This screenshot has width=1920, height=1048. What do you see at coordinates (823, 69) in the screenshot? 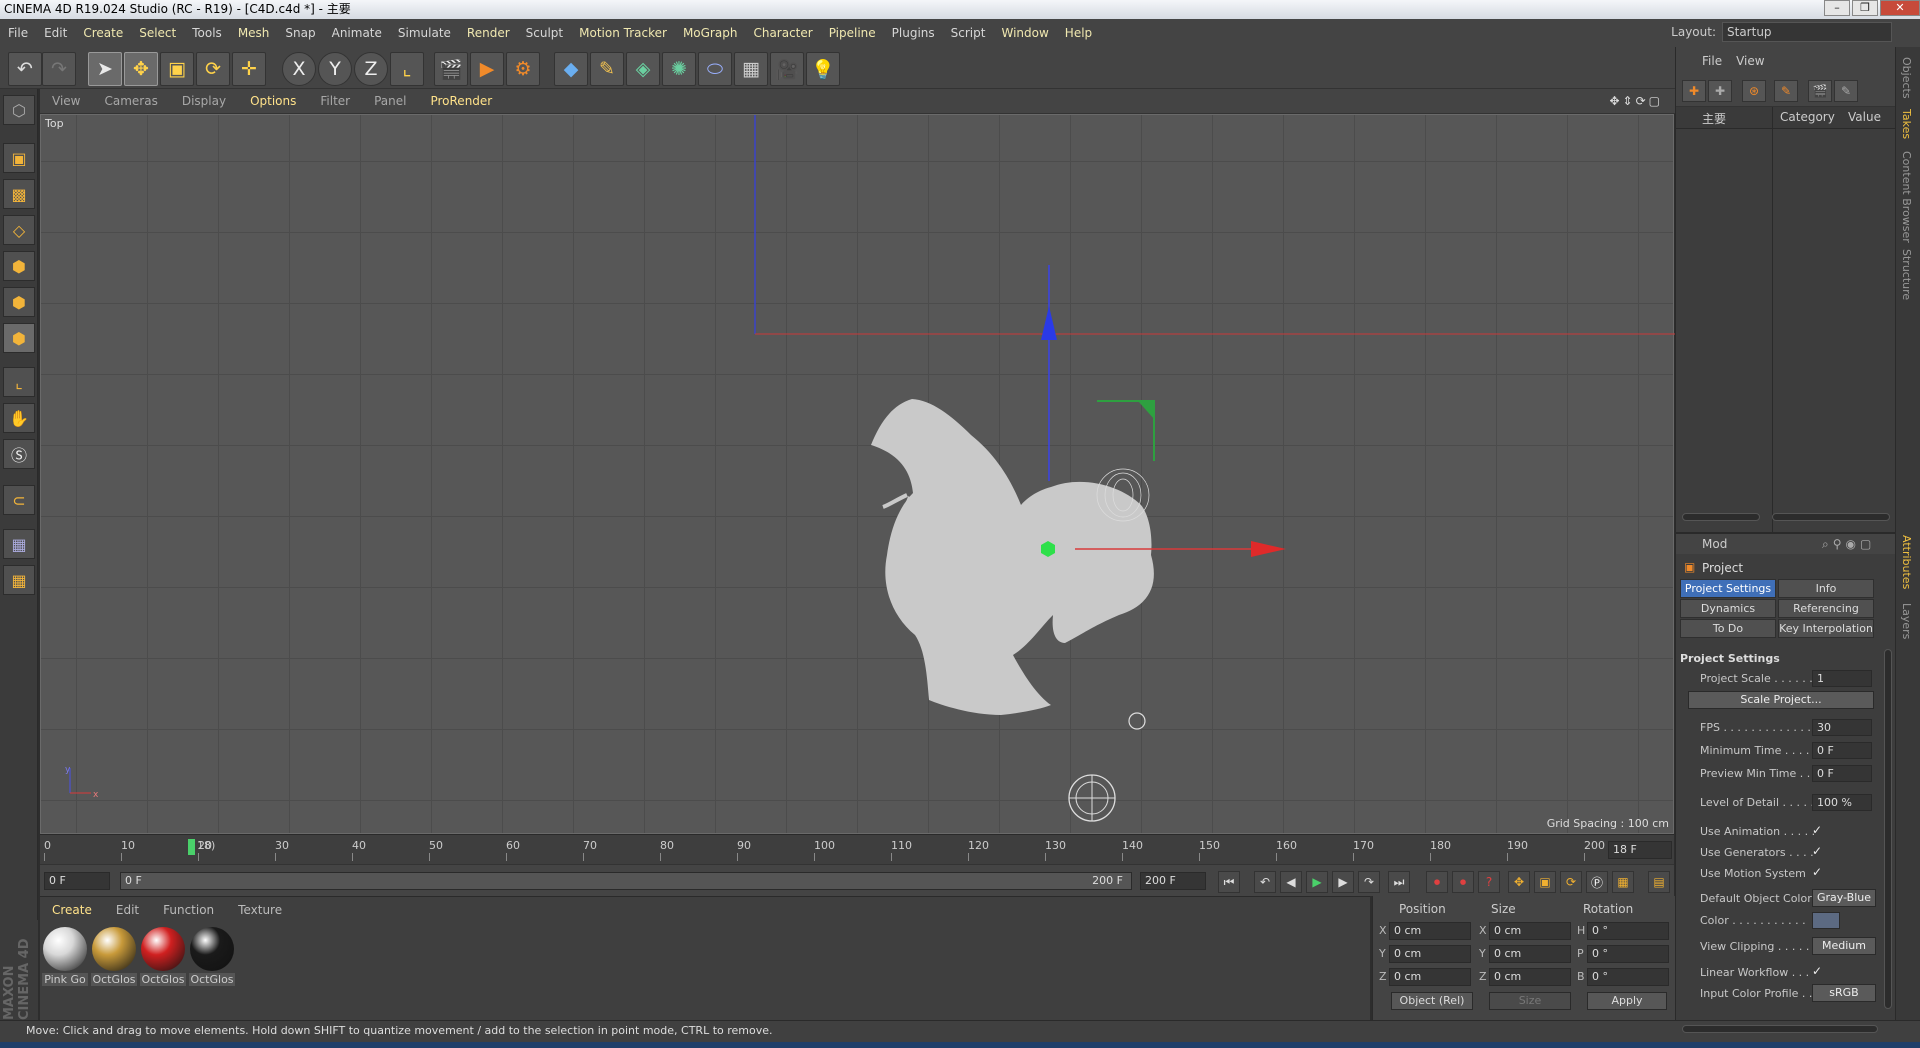
I see `light-icon: 💡` at bounding box center [823, 69].